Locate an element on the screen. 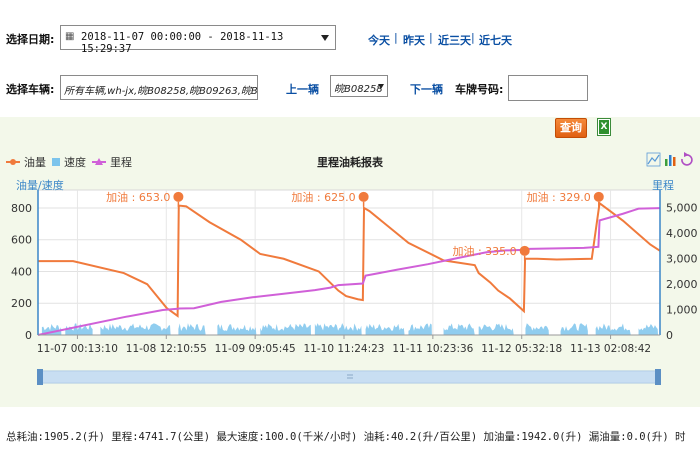 This screenshot has height=459, width=700. x-tick-label: 11-13 02:08:42 is located at coordinates (610, 349).